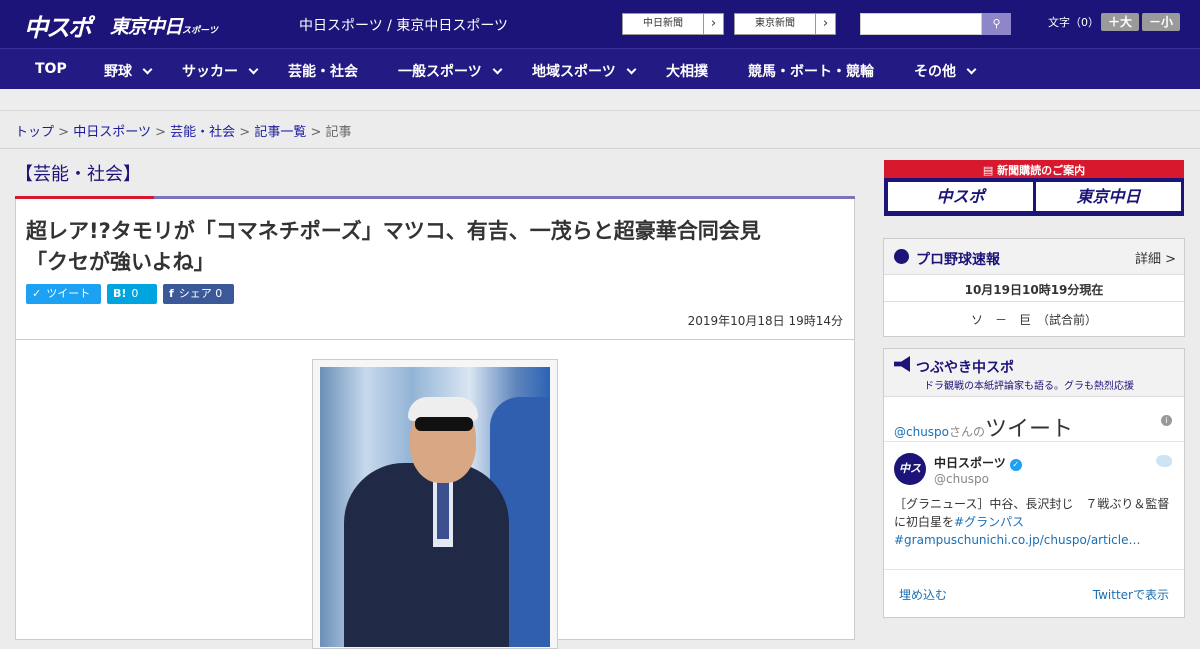 This screenshot has height=649, width=1200. I want to click on nav-label: 芸能・社会, so click(323, 72).